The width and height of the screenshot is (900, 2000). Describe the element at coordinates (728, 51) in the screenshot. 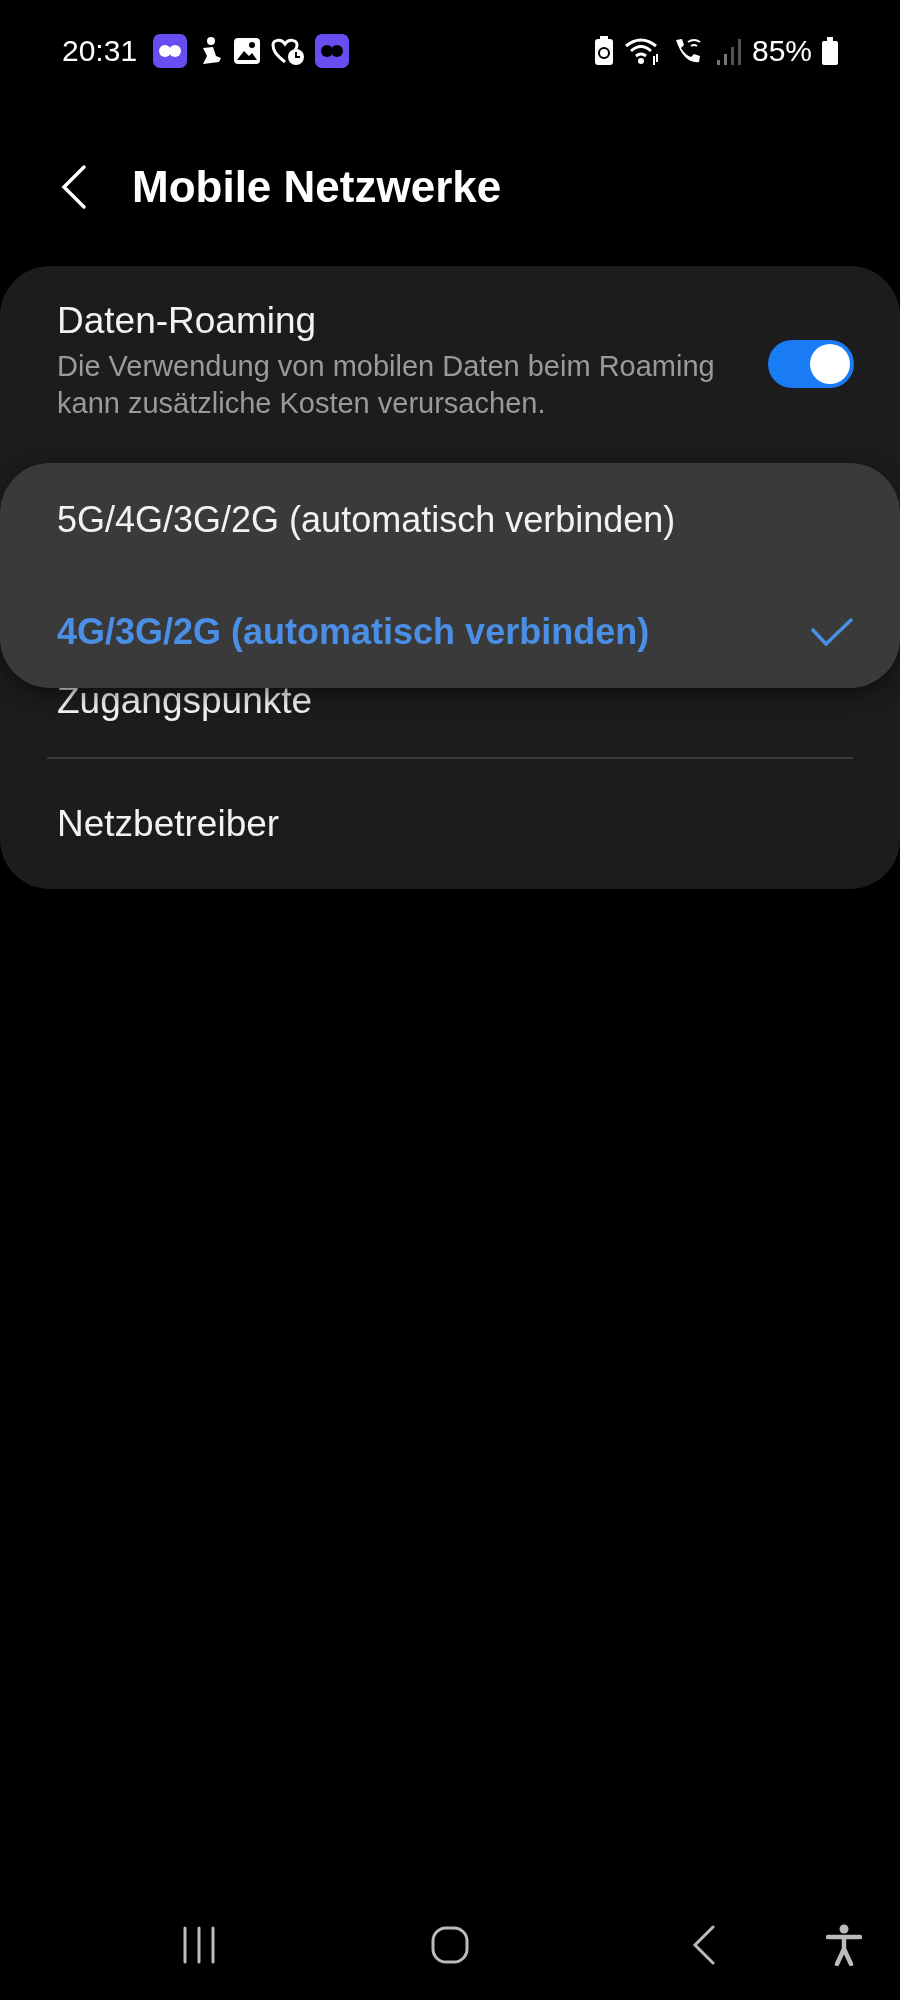

I see `signal-icon` at that location.